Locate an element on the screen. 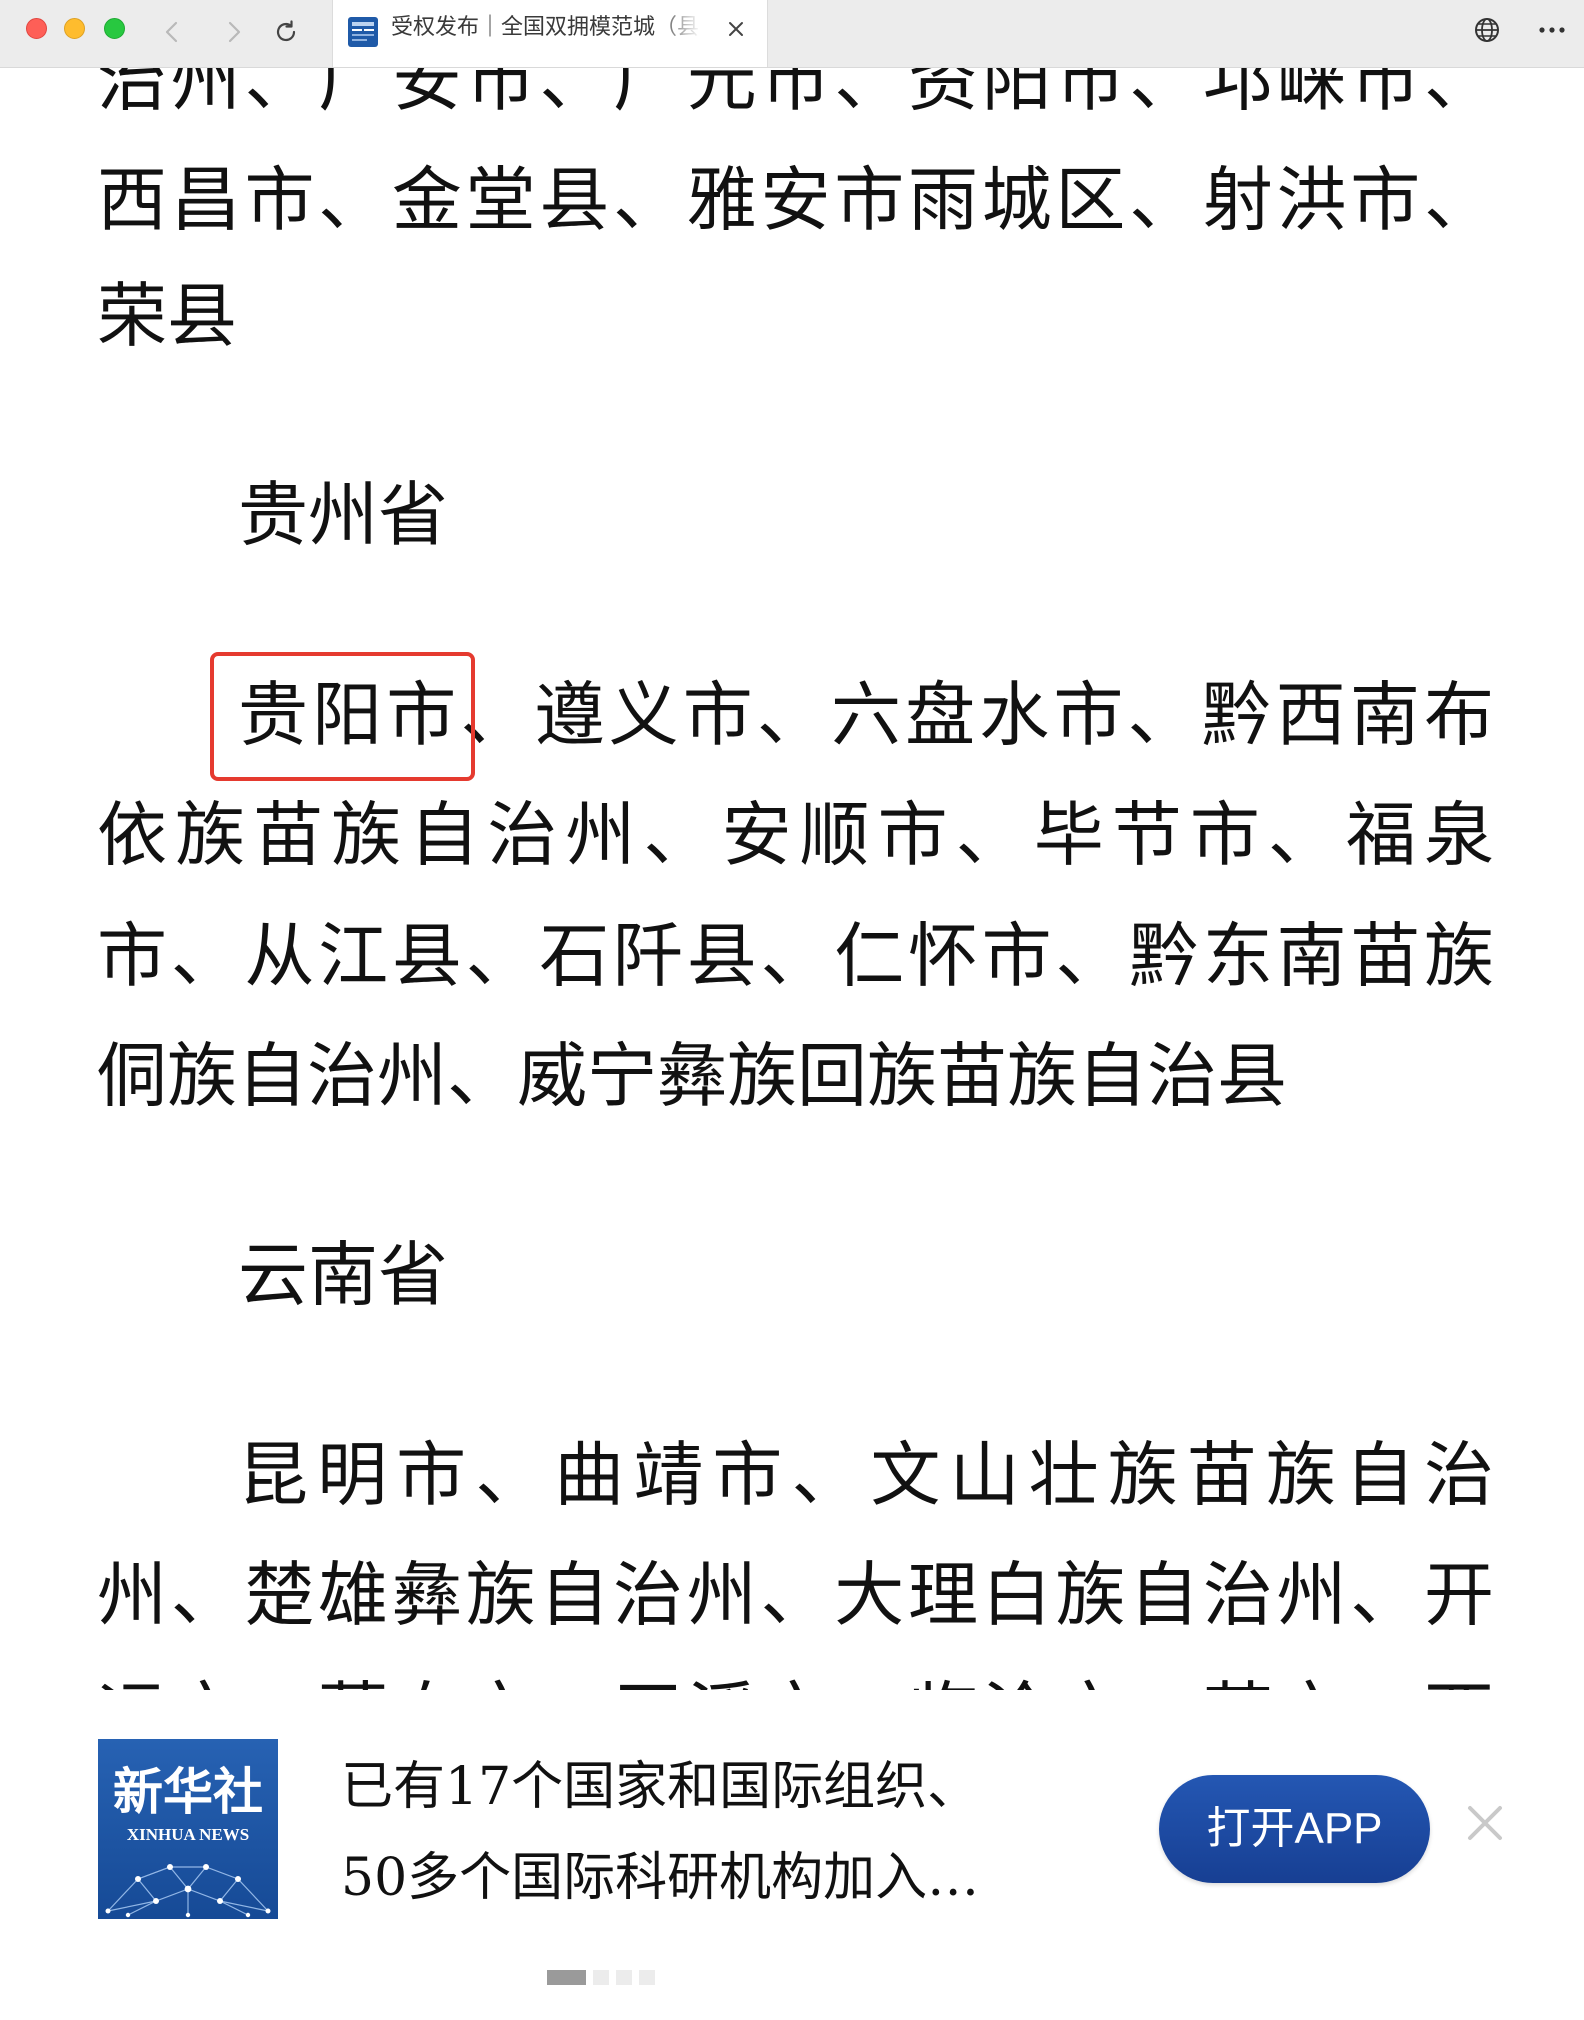 The width and height of the screenshot is (1584, 2020). article-line: 依族苗族自治州、安顺市、毕节市、福泉 is located at coordinates (795, 835).